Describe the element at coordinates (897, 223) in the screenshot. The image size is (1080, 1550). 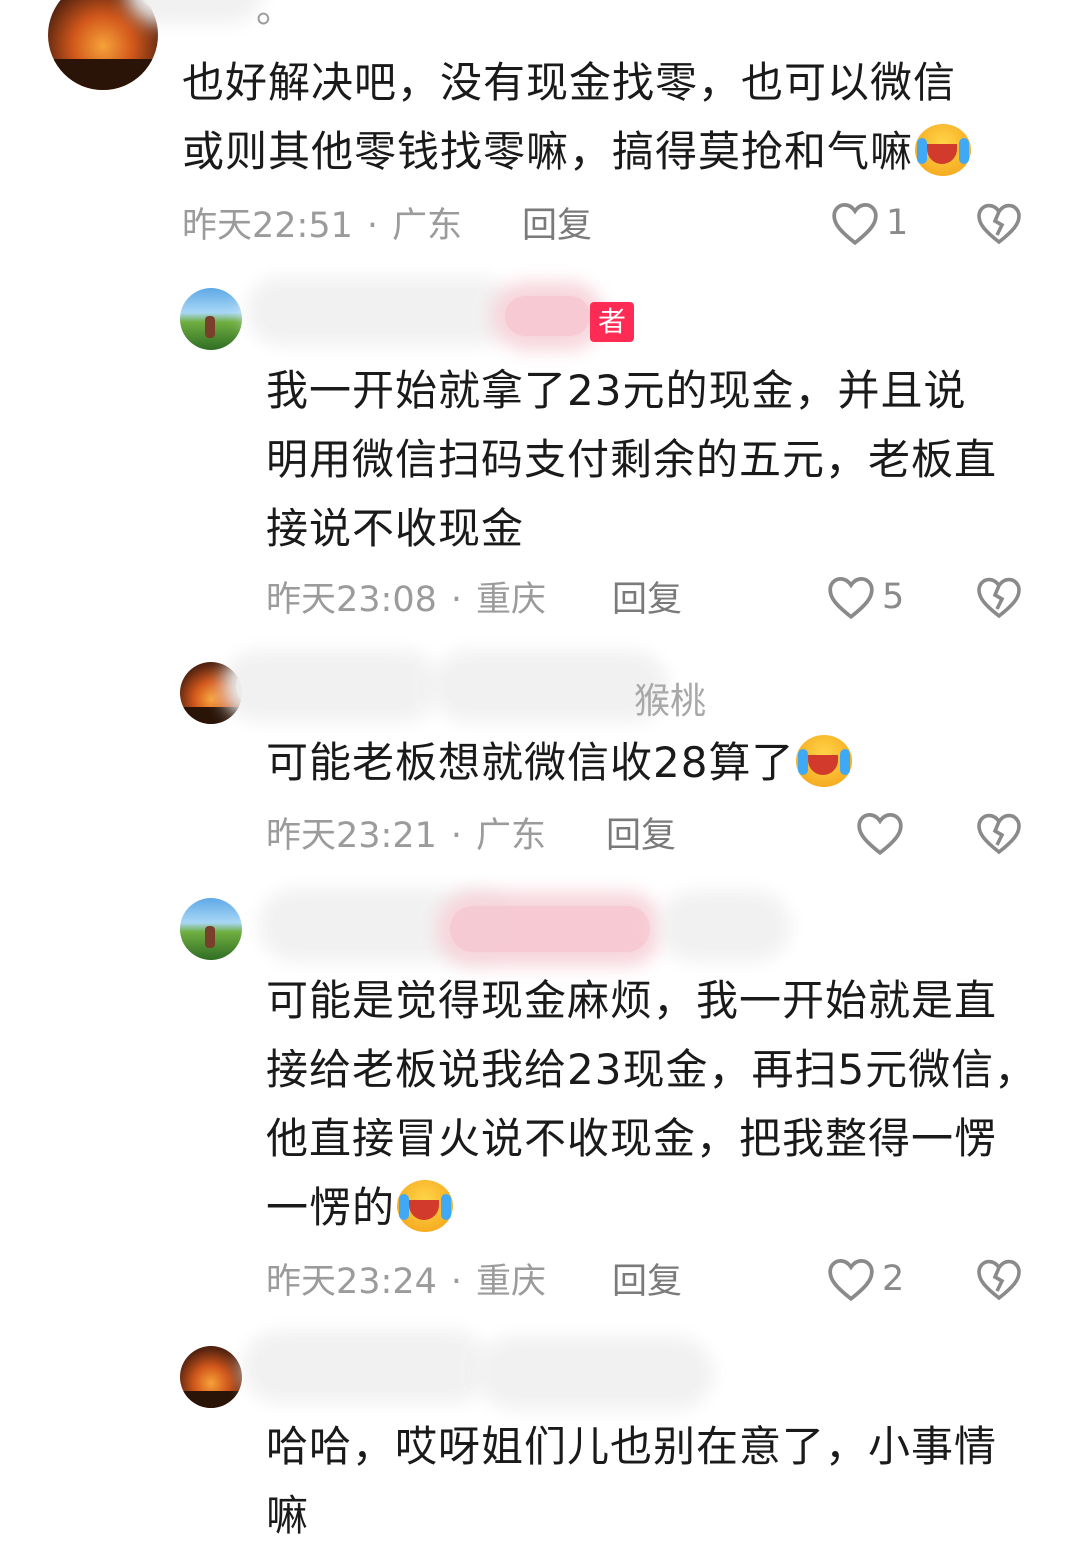
I see `like-count: 1` at that location.